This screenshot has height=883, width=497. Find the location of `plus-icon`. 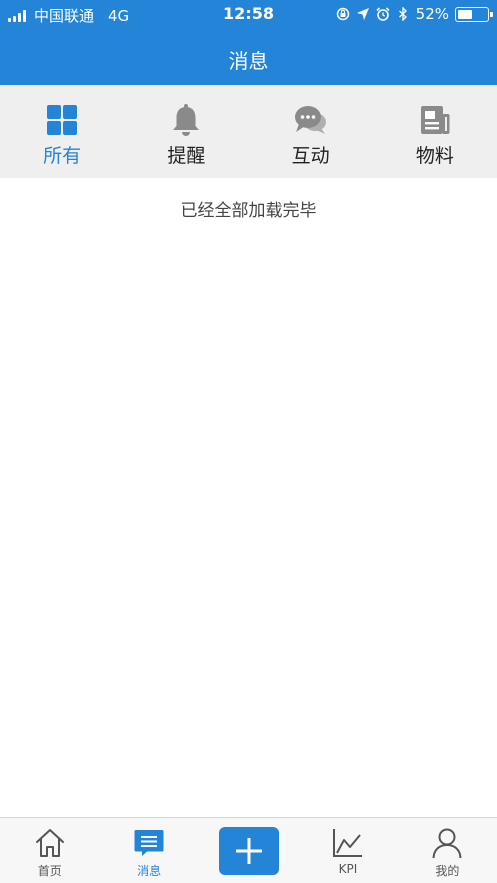

plus-icon is located at coordinates (248, 851).